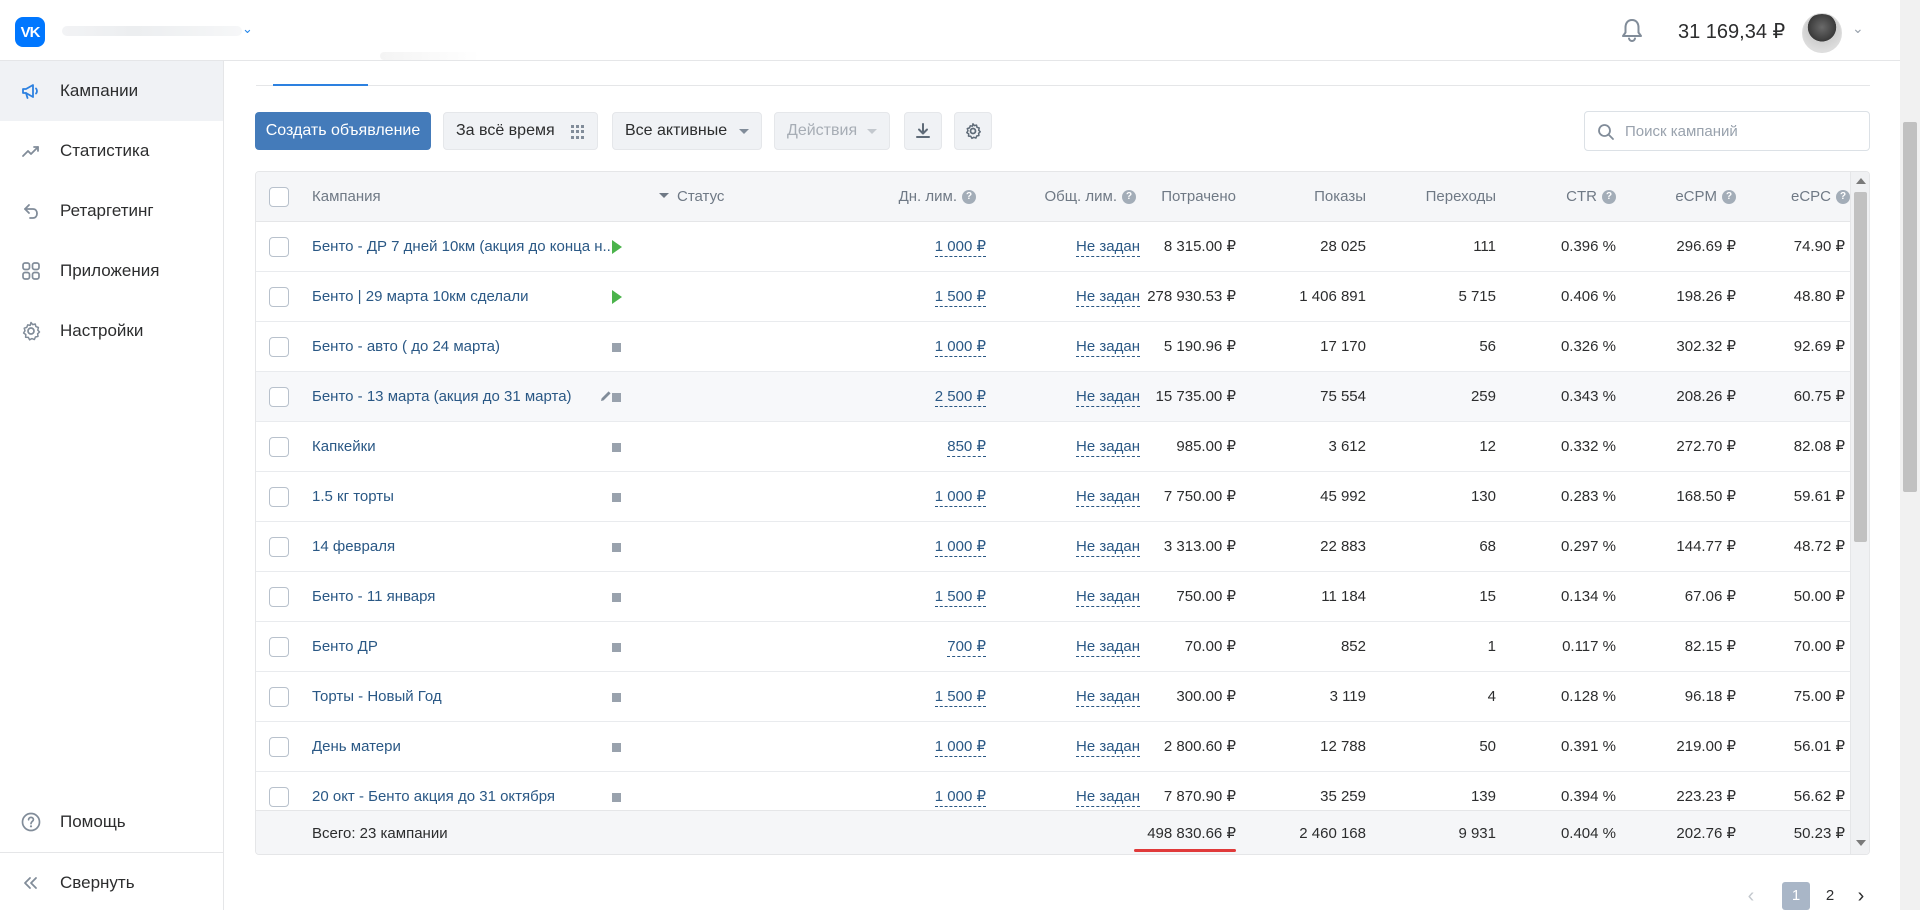  Describe the element at coordinates (1861, 181) in the screenshot. I see `scroll-up-arrow-icon` at that location.